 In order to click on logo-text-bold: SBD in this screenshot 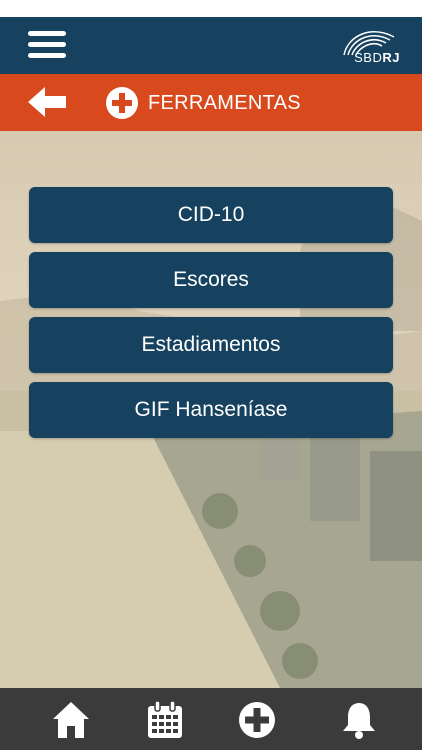, I will do `click(368, 57)`.